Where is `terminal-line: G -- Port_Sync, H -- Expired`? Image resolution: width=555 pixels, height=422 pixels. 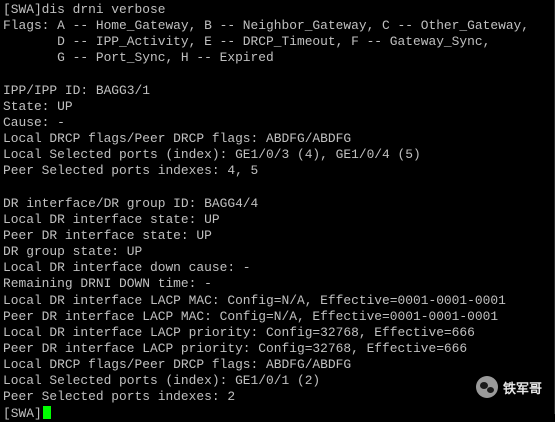 terminal-line: G -- Port_Sync, H -- Expired is located at coordinates (138, 58).